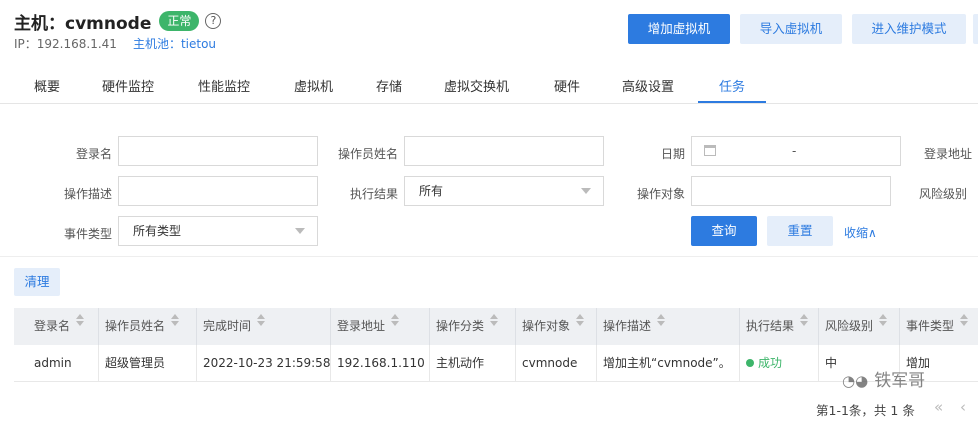  Describe the element at coordinates (218, 231) in the screenshot. I see `event-type-select: 所有类型` at that location.